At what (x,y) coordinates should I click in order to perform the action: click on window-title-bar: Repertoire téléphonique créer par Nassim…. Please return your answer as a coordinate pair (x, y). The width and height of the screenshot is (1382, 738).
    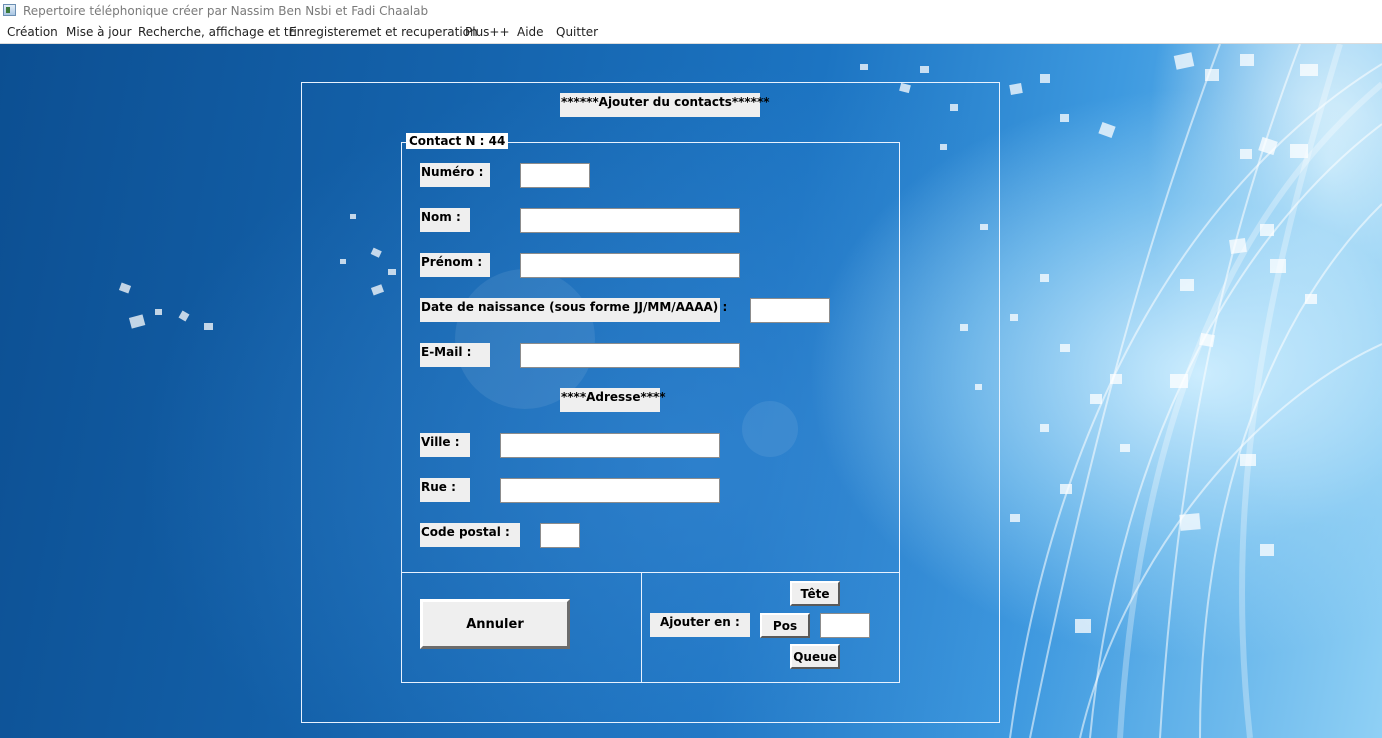
    Looking at the image, I should click on (691, 11).